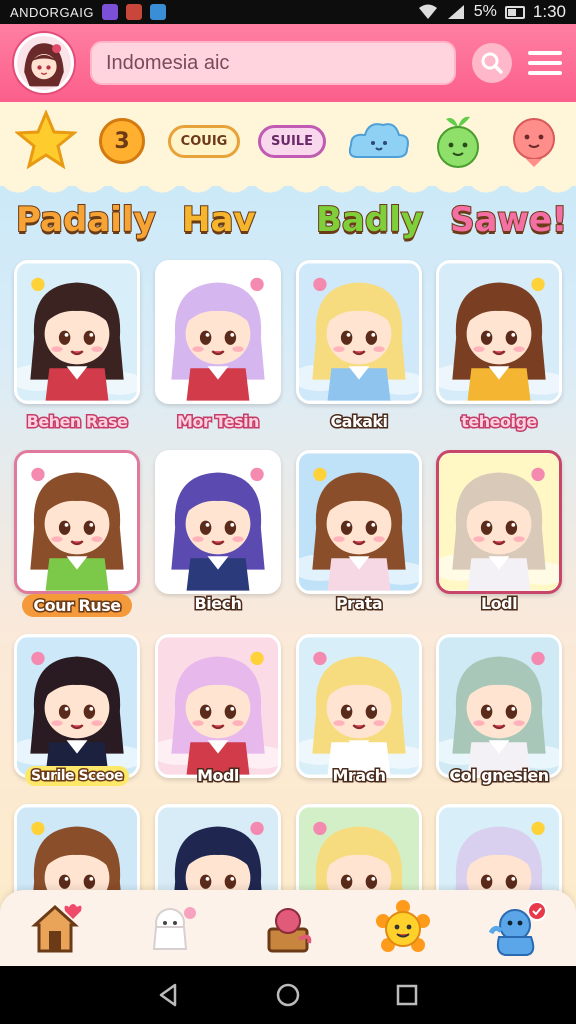 This screenshot has height=1024, width=576. I want to click on search-button, so click(492, 63).